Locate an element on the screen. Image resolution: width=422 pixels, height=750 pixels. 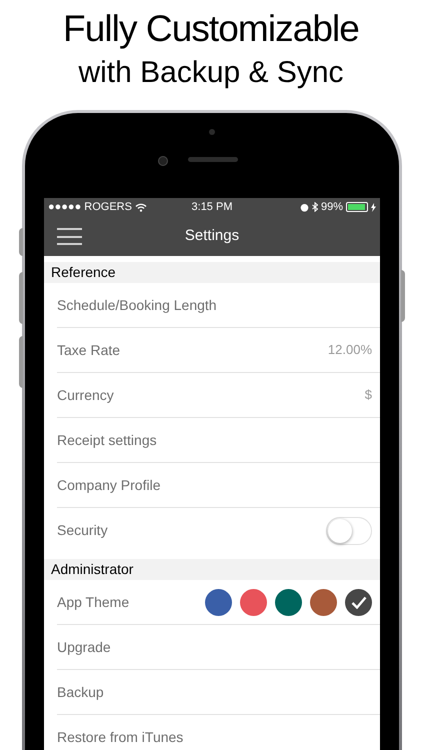
check-icon is located at coordinates (358, 602).